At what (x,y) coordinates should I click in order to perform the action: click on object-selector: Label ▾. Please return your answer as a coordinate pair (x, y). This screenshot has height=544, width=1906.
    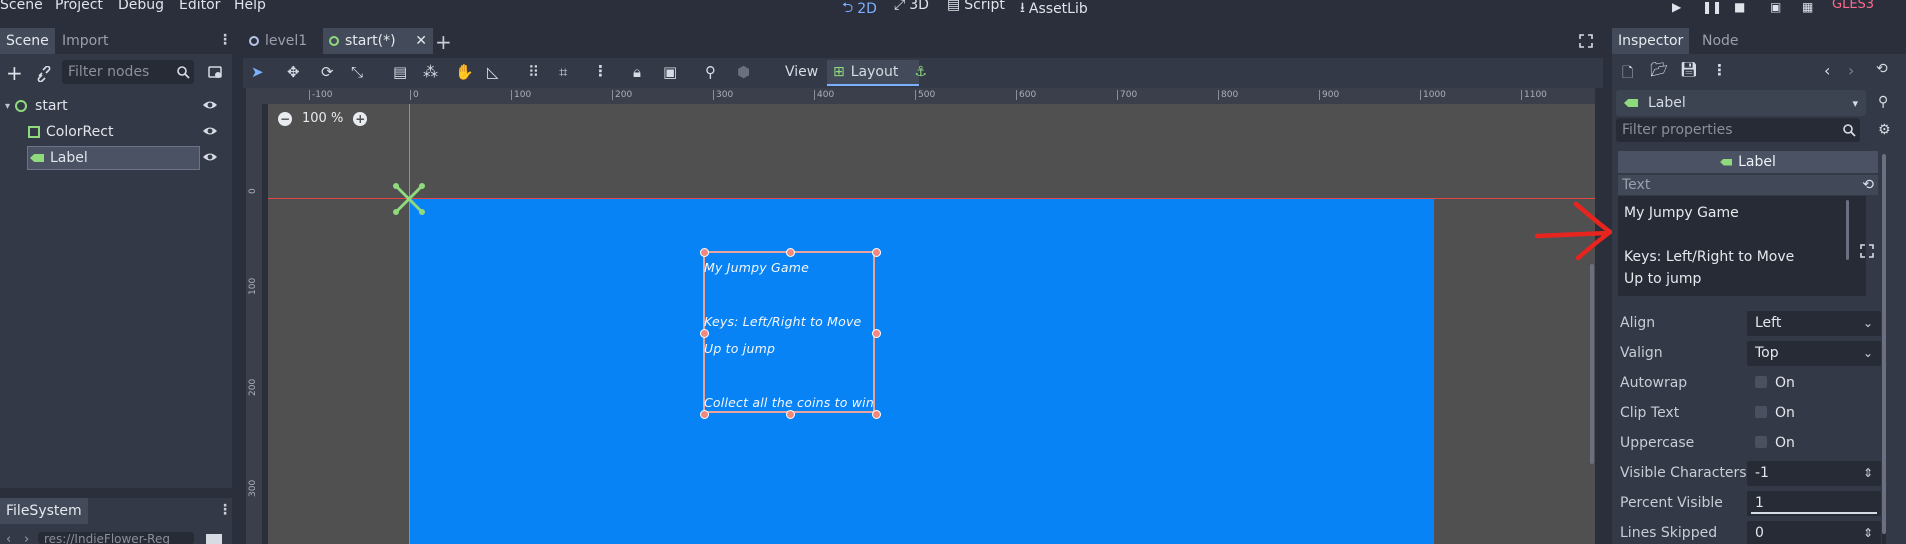
    Looking at the image, I should click on (1741, 103).